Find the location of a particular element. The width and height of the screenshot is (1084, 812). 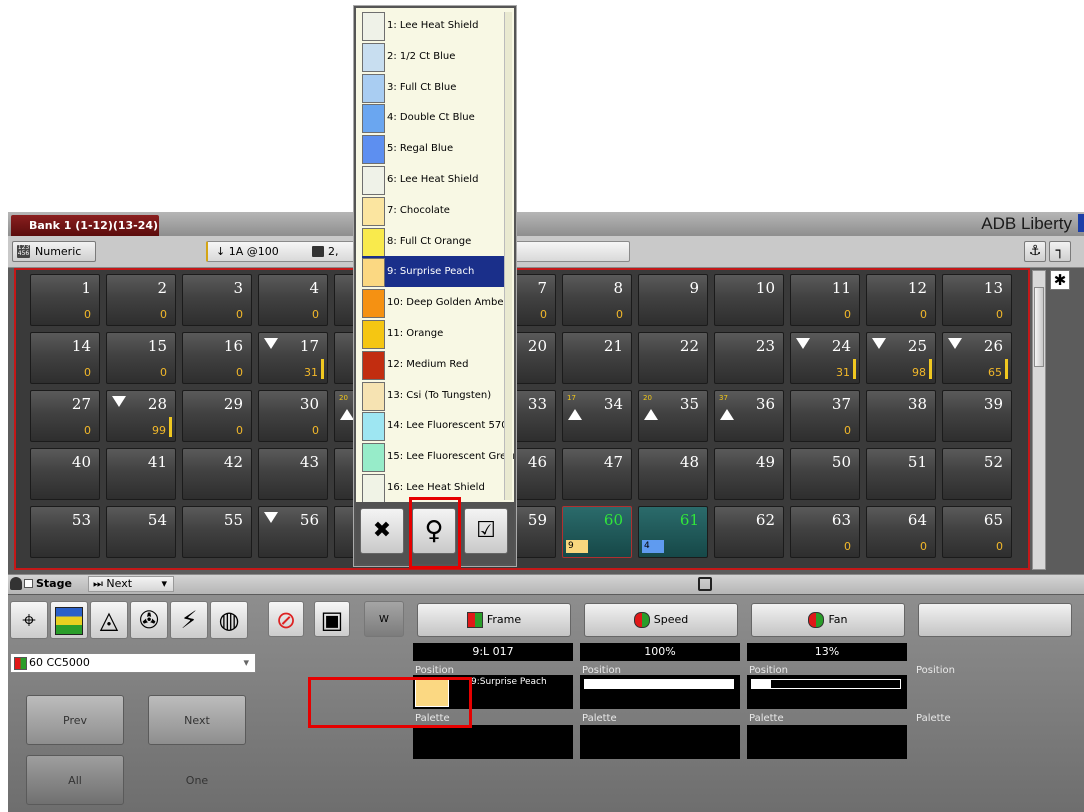

channel-cell-42: 42 is located at coordinates (217, 474).